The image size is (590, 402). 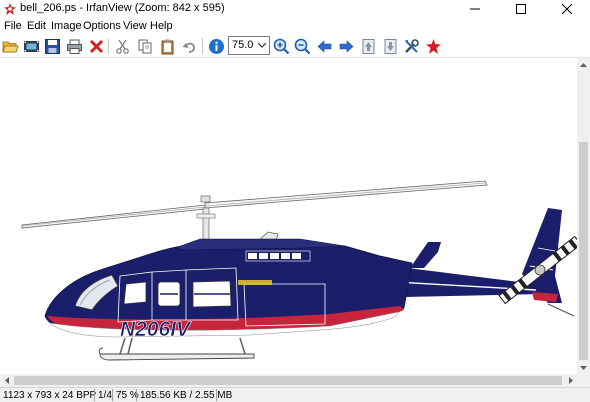 I want to click on delete-button, so click(x=96, y=46).